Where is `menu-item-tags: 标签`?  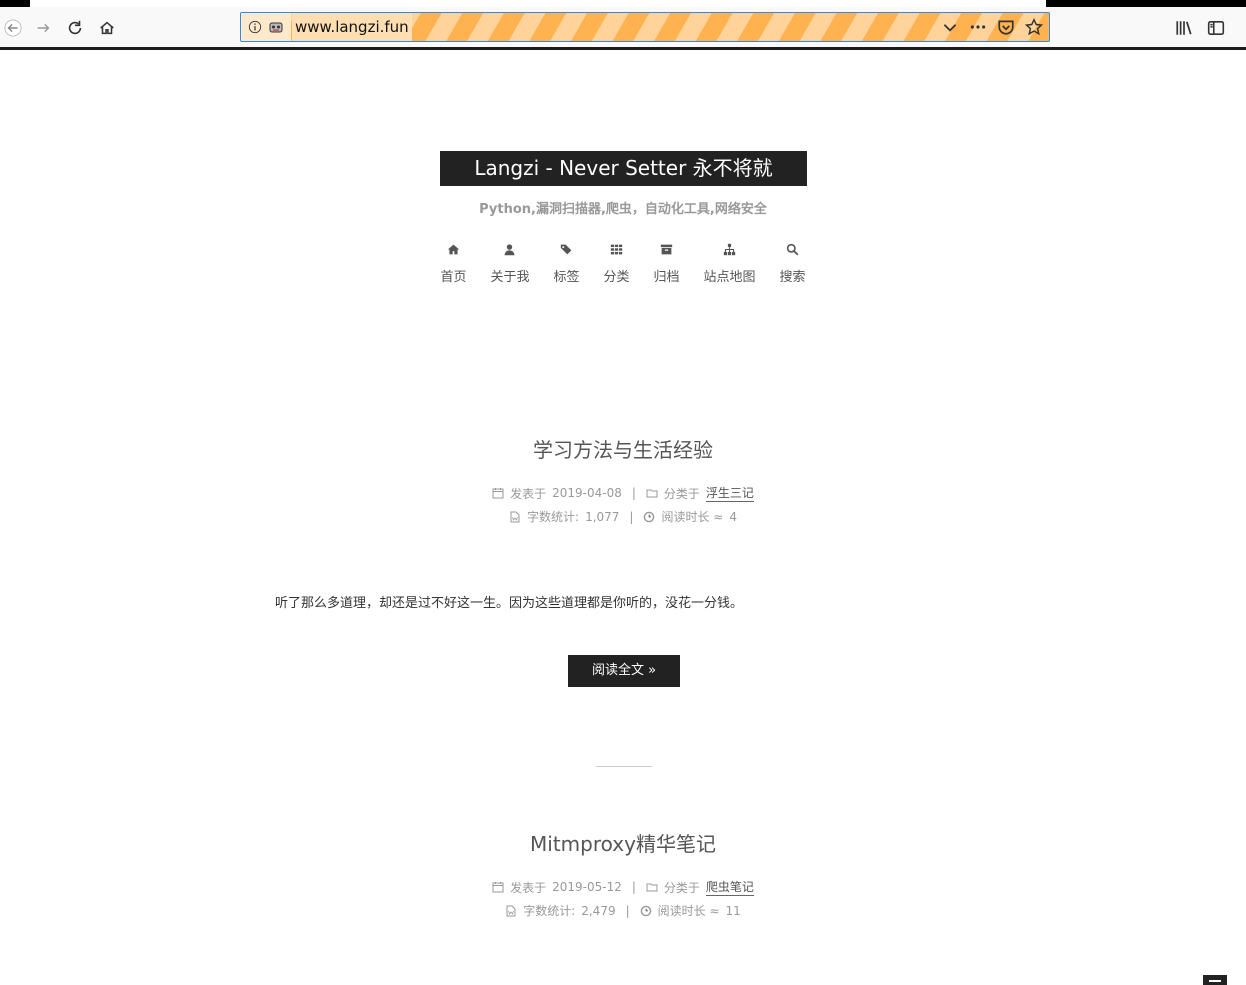 menu-item-tags: 标签 is located at coordinates (566, 264).